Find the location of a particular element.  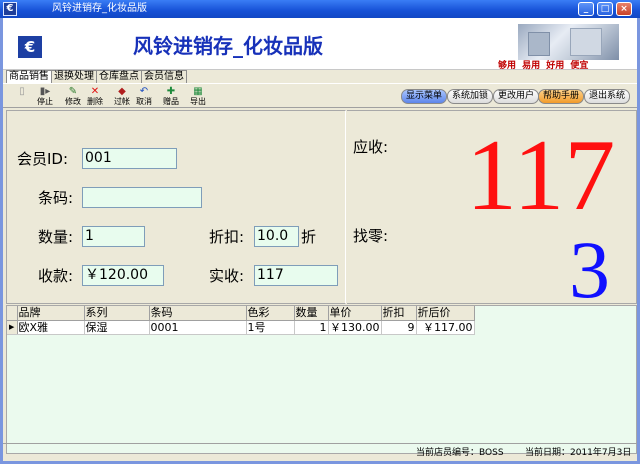

export-button: ▦ 导出 is located at coordinates (198, 96).